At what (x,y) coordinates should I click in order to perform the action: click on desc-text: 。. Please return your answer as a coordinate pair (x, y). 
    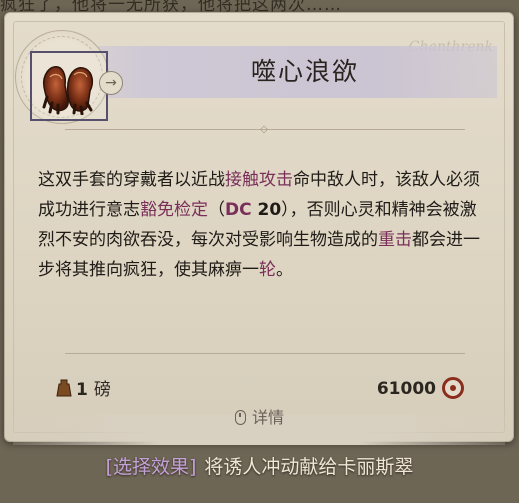
    Looking at the image, I should click on (284, 270).